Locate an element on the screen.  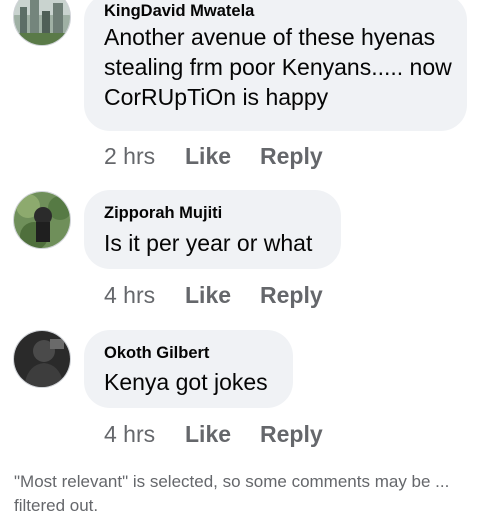
comment-author: Zipporah Mujiti is located at coordinates (163, 213).